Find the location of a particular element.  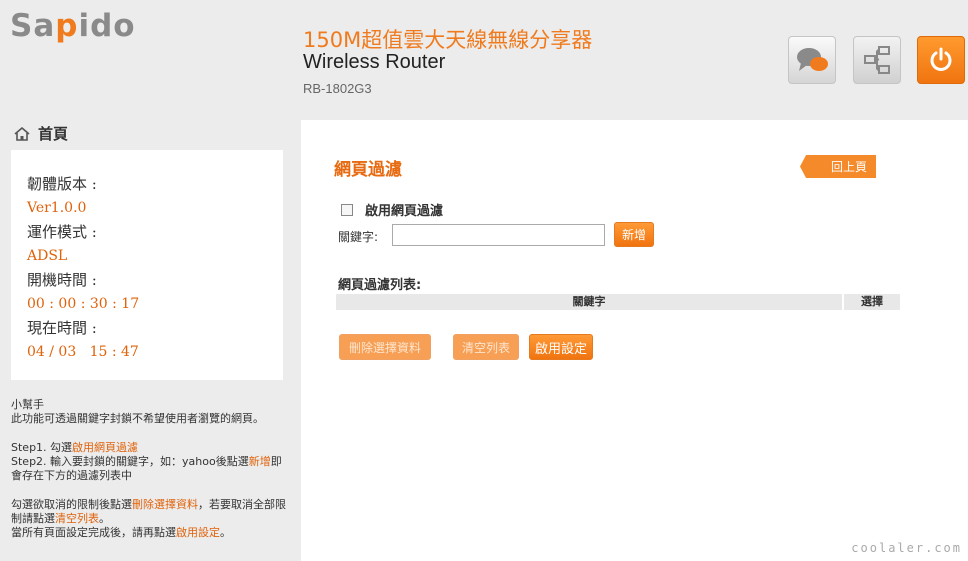

column-header-keyword: 關鍵字 is located at coordinates (589, 302).